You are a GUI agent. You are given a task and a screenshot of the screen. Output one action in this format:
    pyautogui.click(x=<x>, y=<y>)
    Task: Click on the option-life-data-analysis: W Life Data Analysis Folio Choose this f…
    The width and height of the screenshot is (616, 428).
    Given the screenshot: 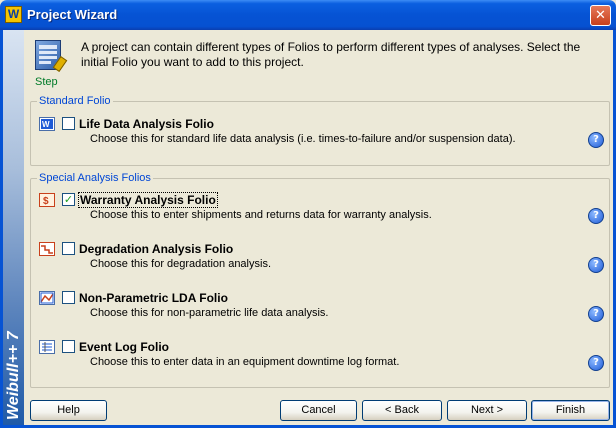 What is the action you would take?
    pyautogui.click(x=320, y=135)
    